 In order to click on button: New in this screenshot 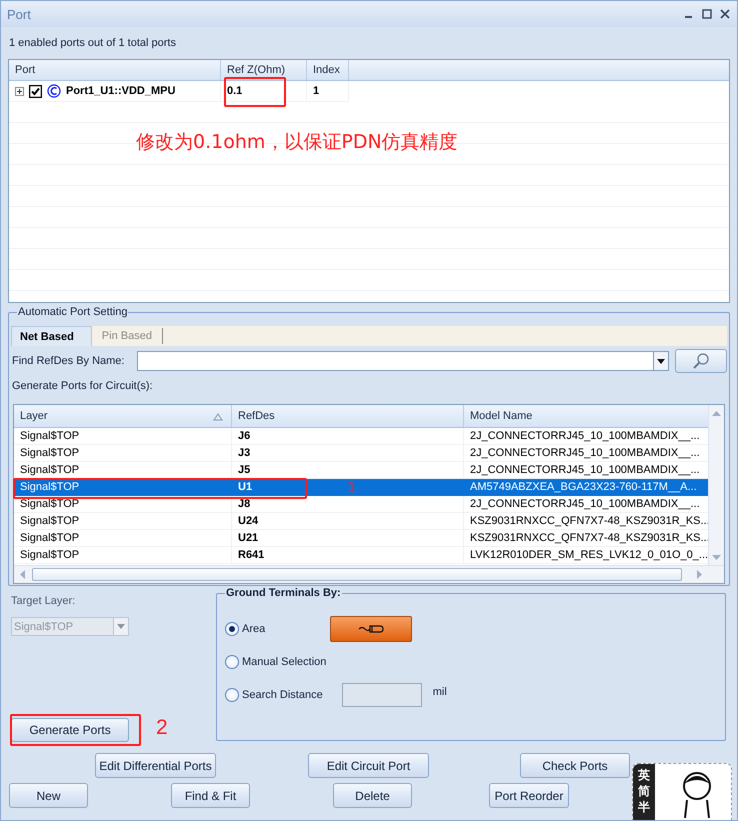, I will do `click(48, 795)`.